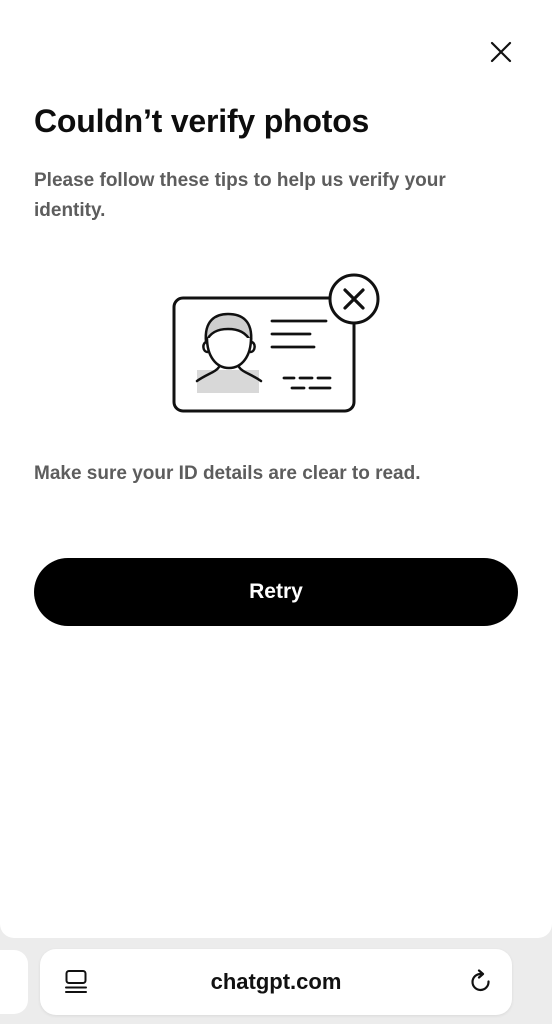 This screenshot has width=552, height=1024. I want to click on previous-tab-peek, so click(14, 982).